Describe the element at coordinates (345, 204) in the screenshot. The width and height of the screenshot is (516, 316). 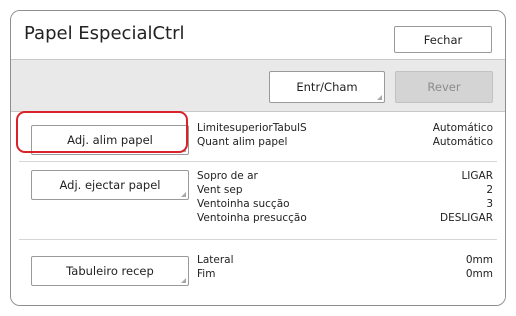
I see `list-item: Ventoinha sucção 3` at that location.